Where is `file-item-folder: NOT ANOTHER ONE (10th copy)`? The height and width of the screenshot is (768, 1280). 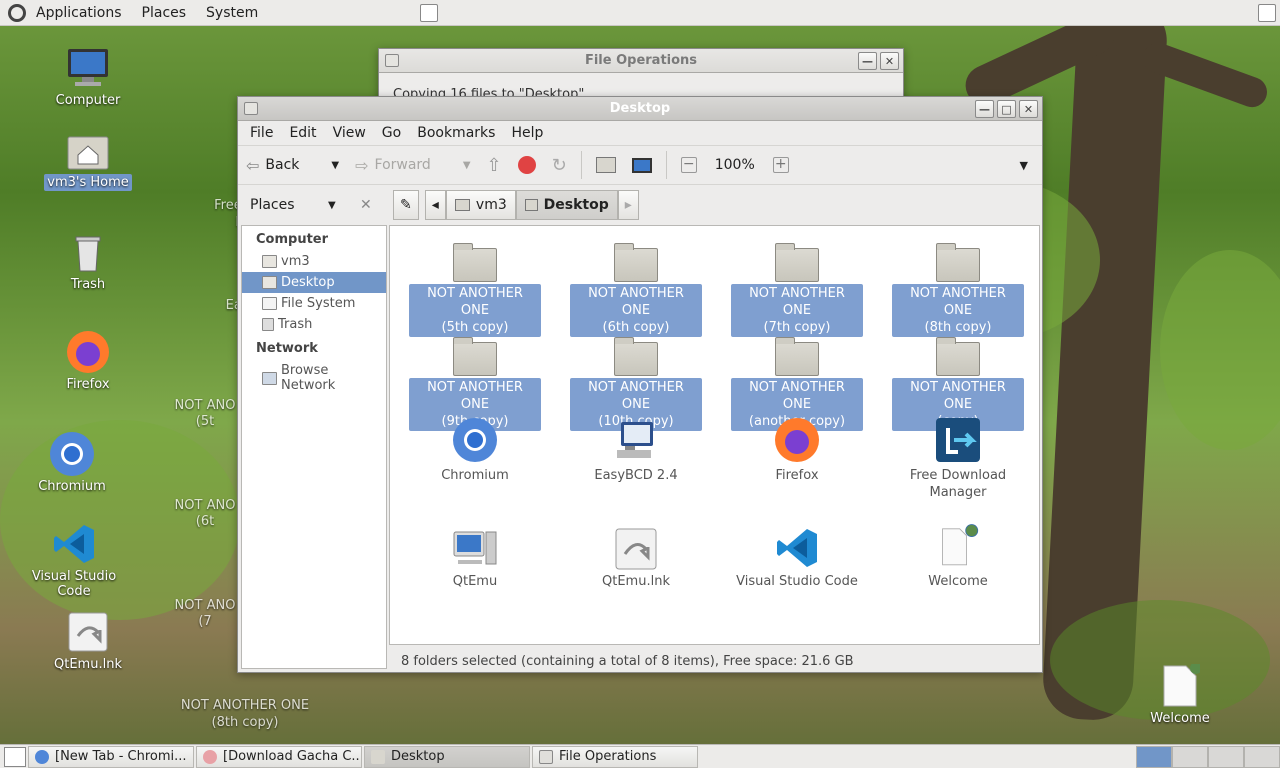 file-item-folder: NOT ANOTHER ONE (10th copy) is located at coordinates (636, 381).